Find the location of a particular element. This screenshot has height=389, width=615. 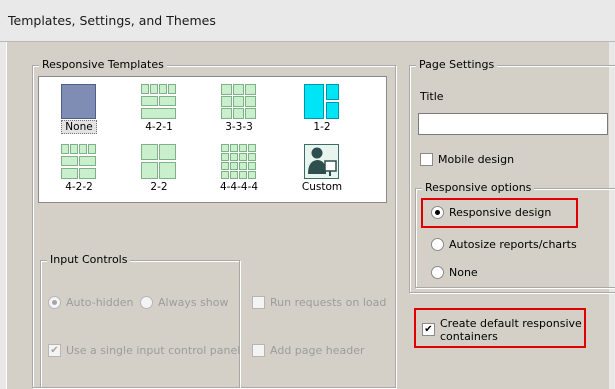

run-requests-label: Run requests on load is located at coordinates (328, 302).